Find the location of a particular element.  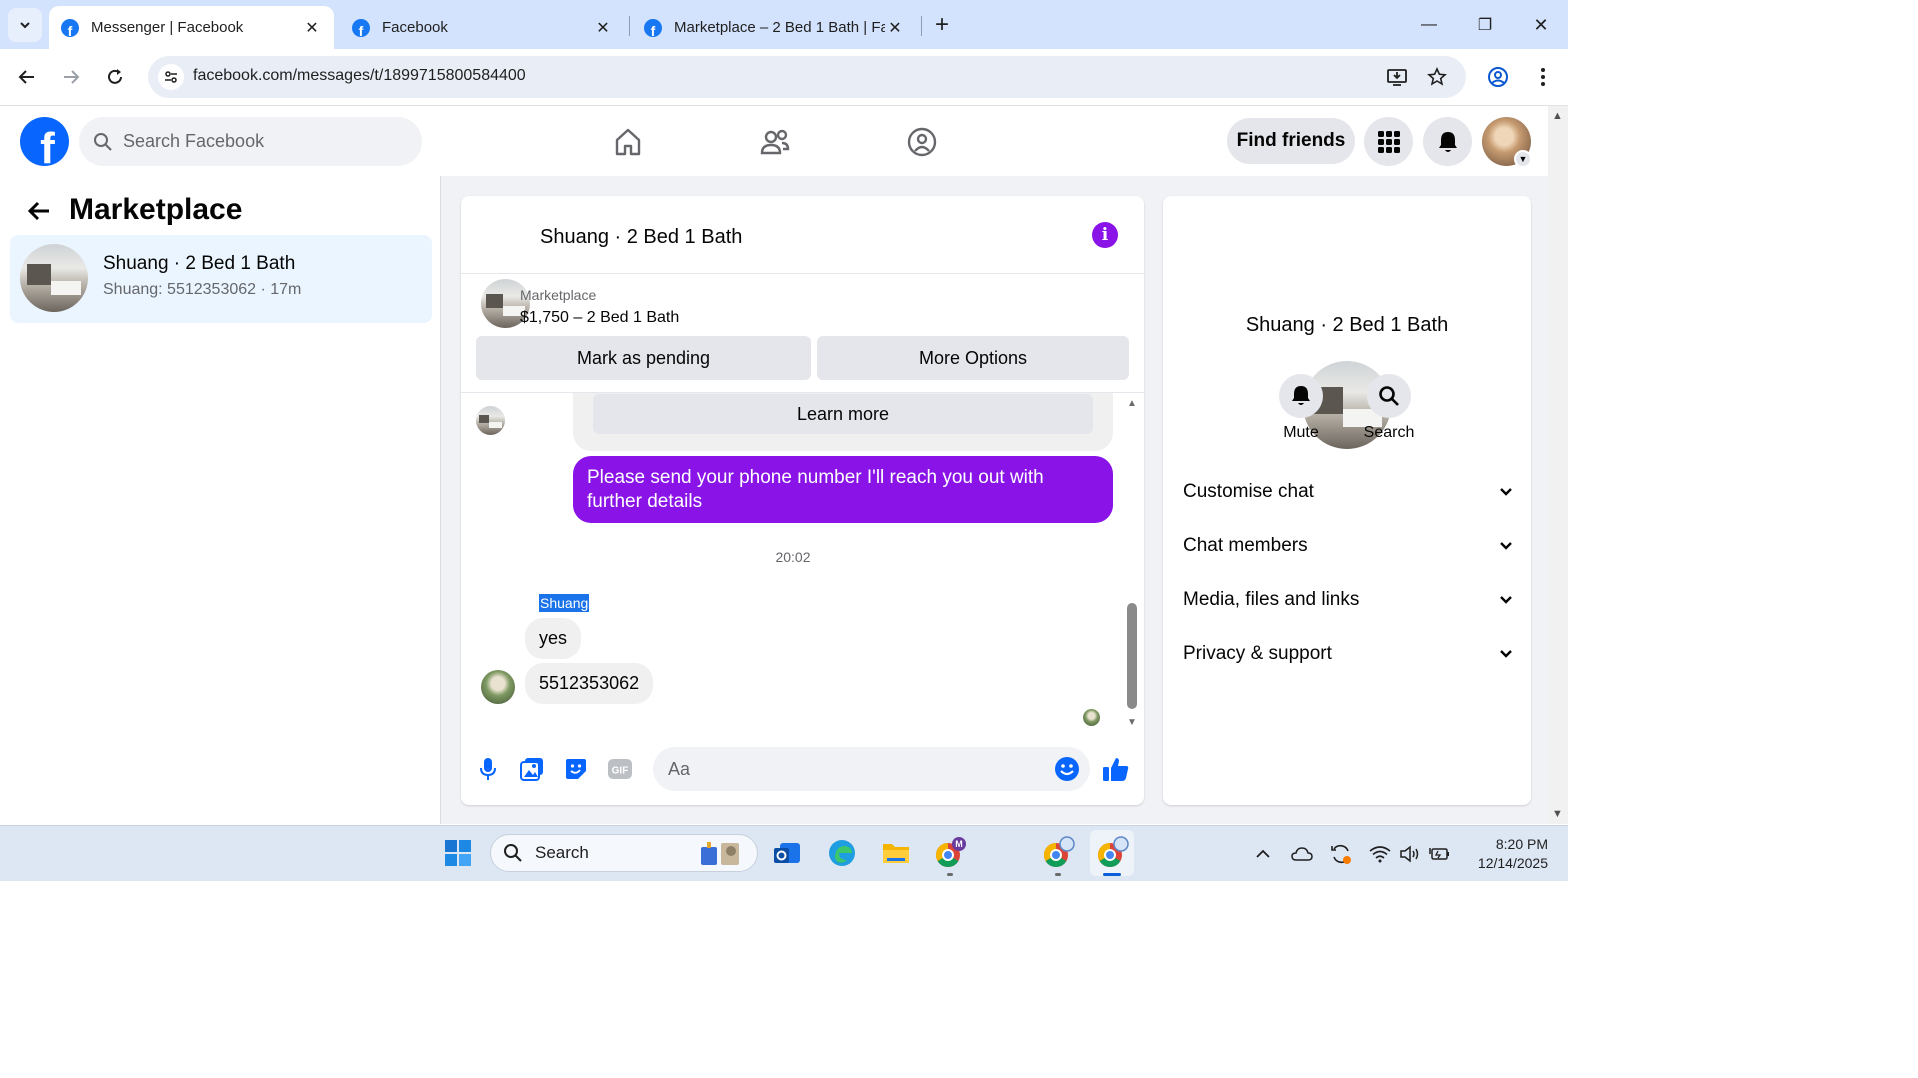

minimize-button: — is located at coordinates (1429, 25).